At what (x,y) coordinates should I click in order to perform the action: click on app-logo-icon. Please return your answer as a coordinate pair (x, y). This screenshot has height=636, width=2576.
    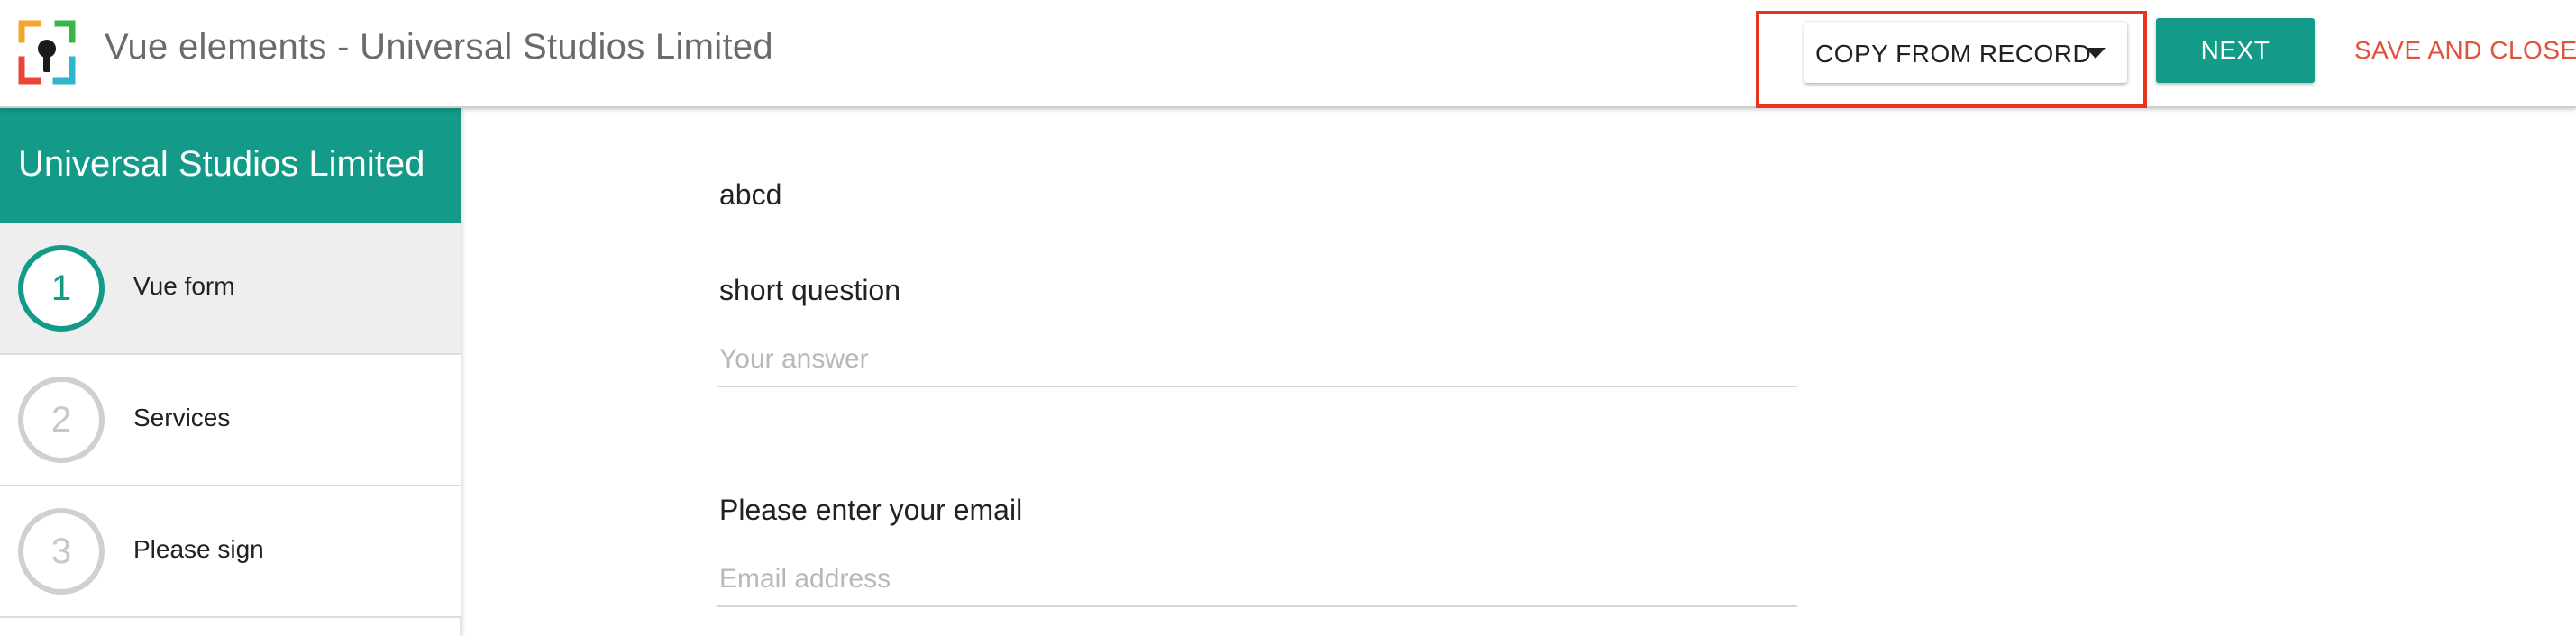
    Looking at the image, I should click on (47, 53).